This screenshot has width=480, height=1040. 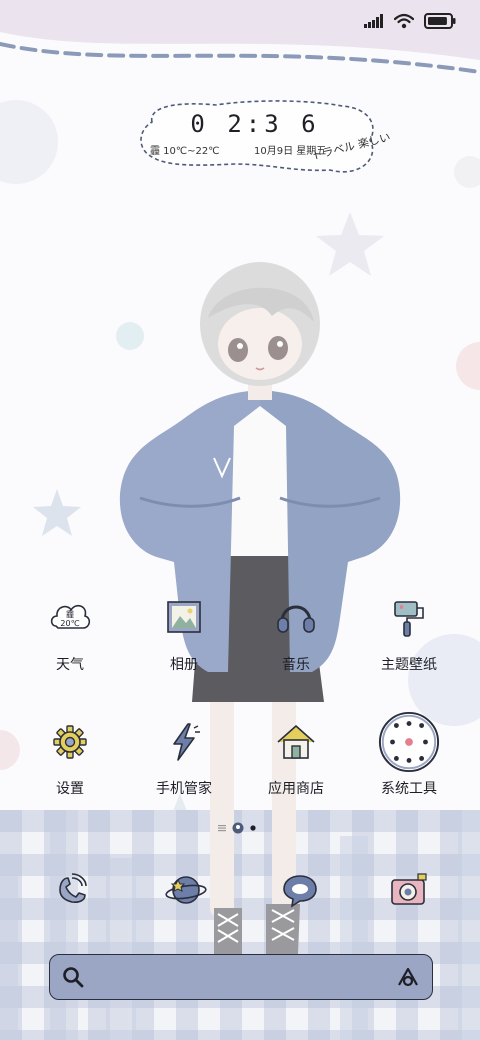 I want to click on dock-browser, so click(x=186, y=890).